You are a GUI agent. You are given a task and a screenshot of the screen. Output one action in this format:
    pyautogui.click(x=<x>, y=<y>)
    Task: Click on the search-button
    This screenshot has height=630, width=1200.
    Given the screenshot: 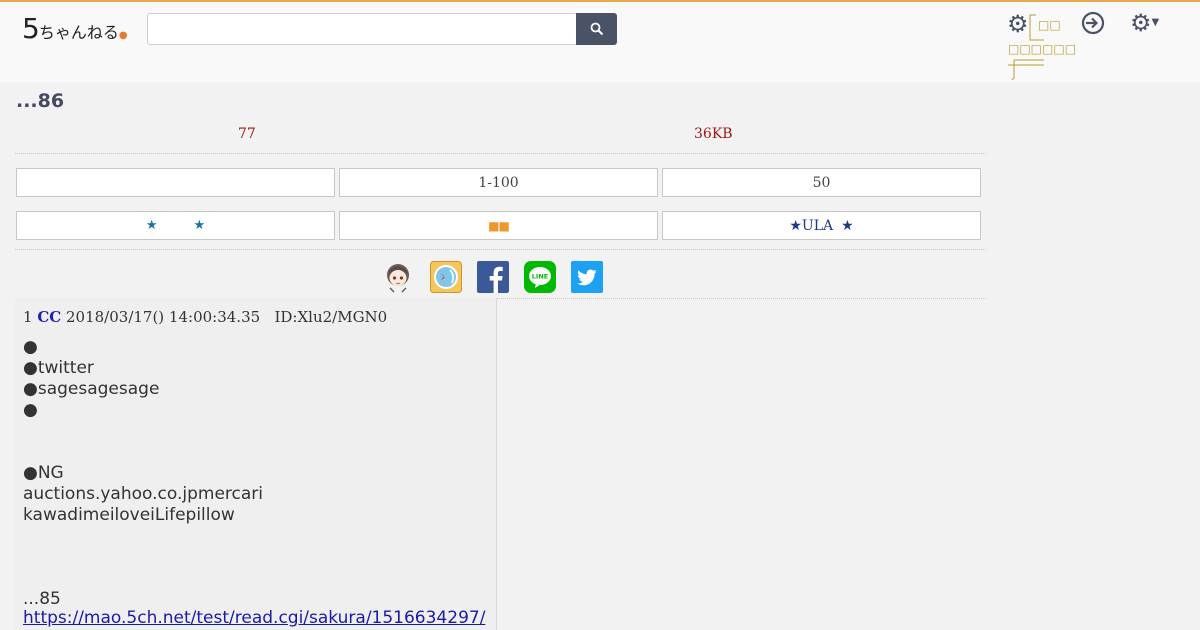 What is the action you would take?
    pyautogui.click(x=596, y=29)
    